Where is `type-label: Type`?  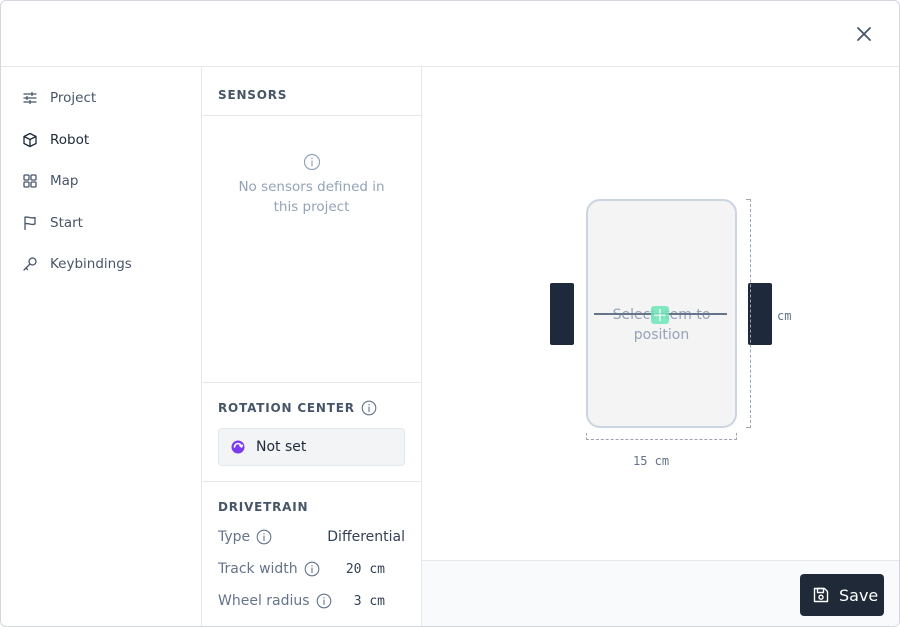 type-label: Type is located at coordinates (234, 537).